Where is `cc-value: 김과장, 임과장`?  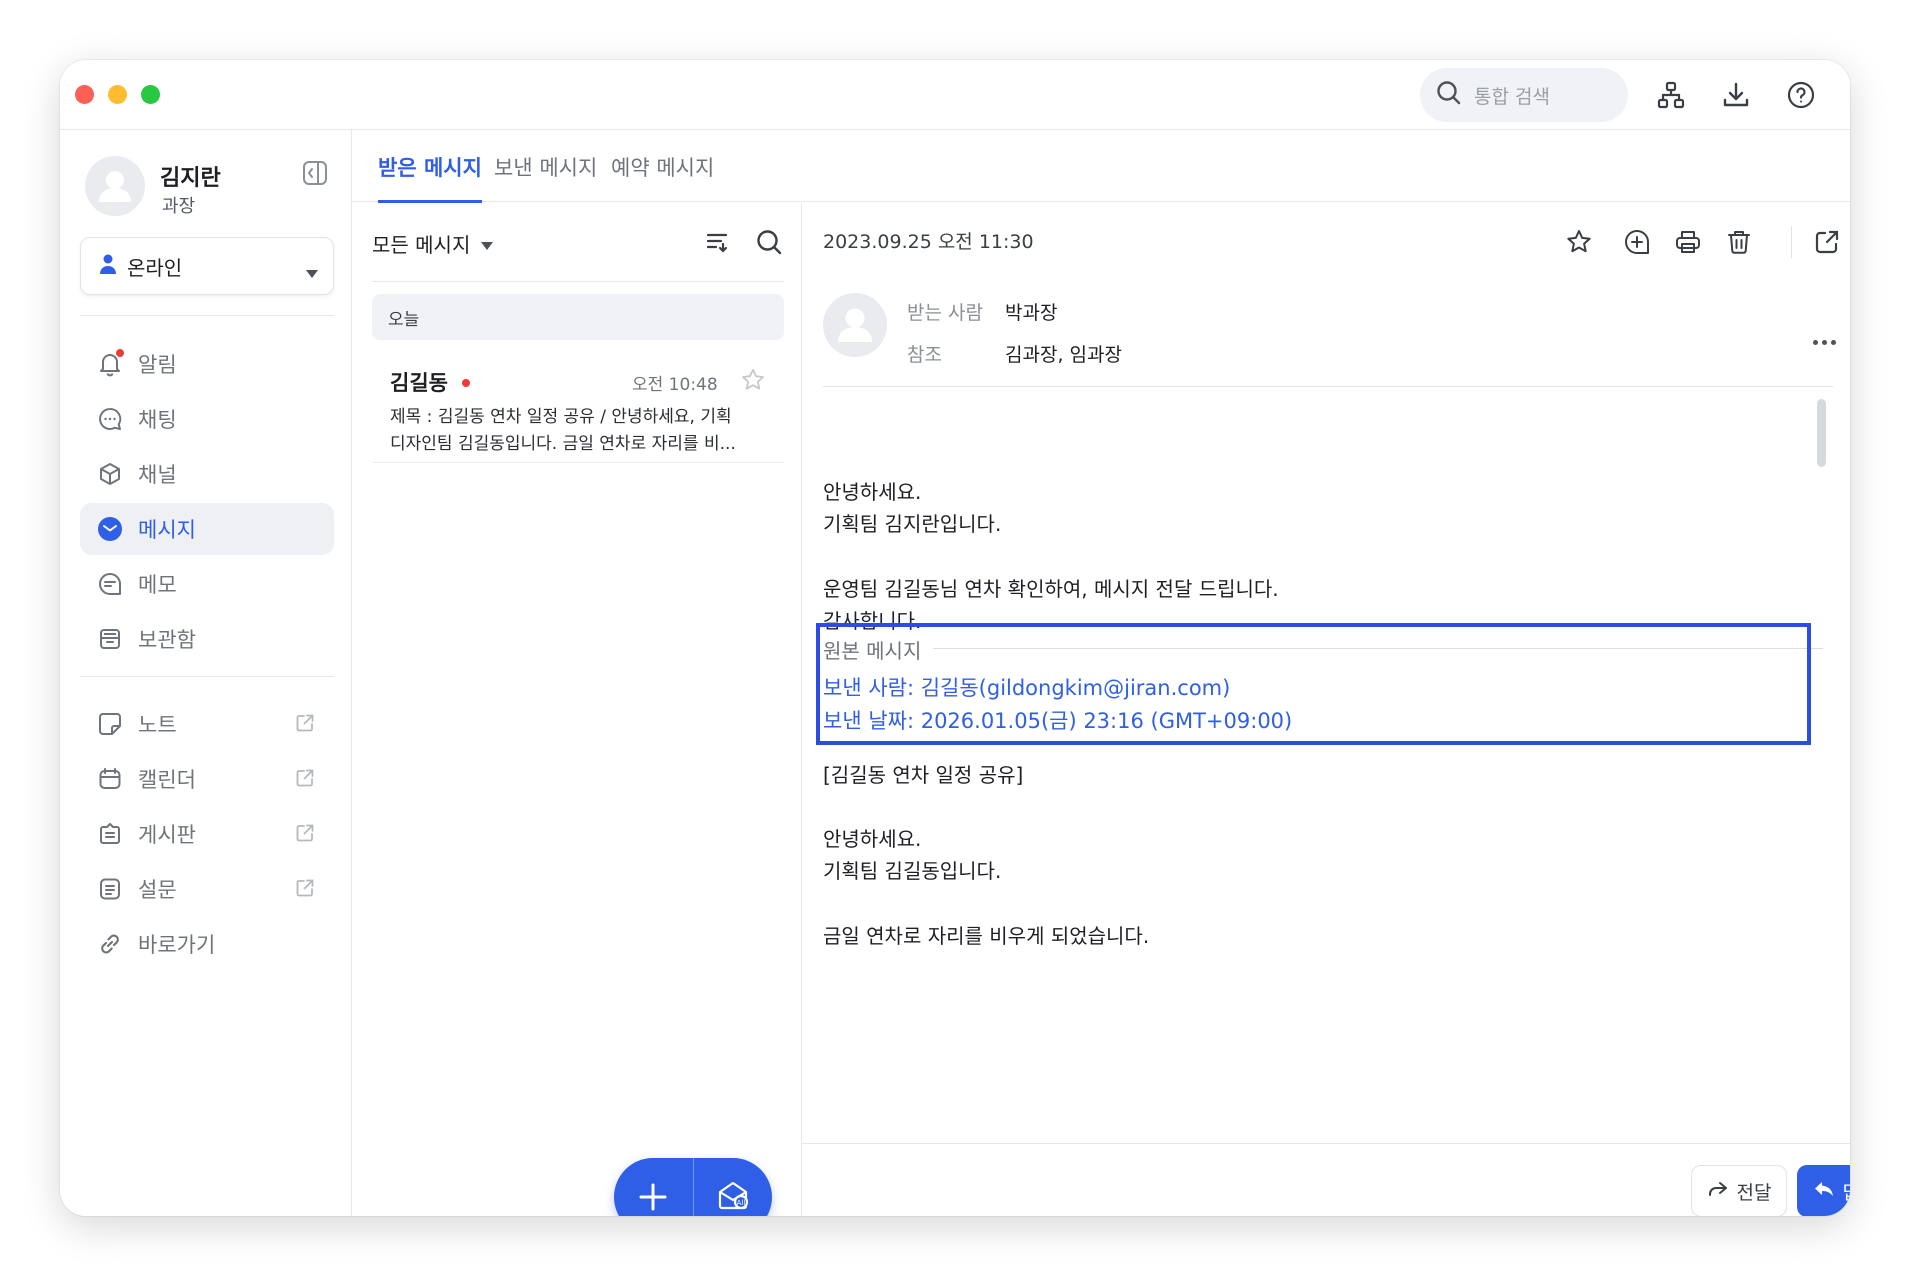
cc-value: 김과장, 임과장 is located at coordinates (1063, 355).